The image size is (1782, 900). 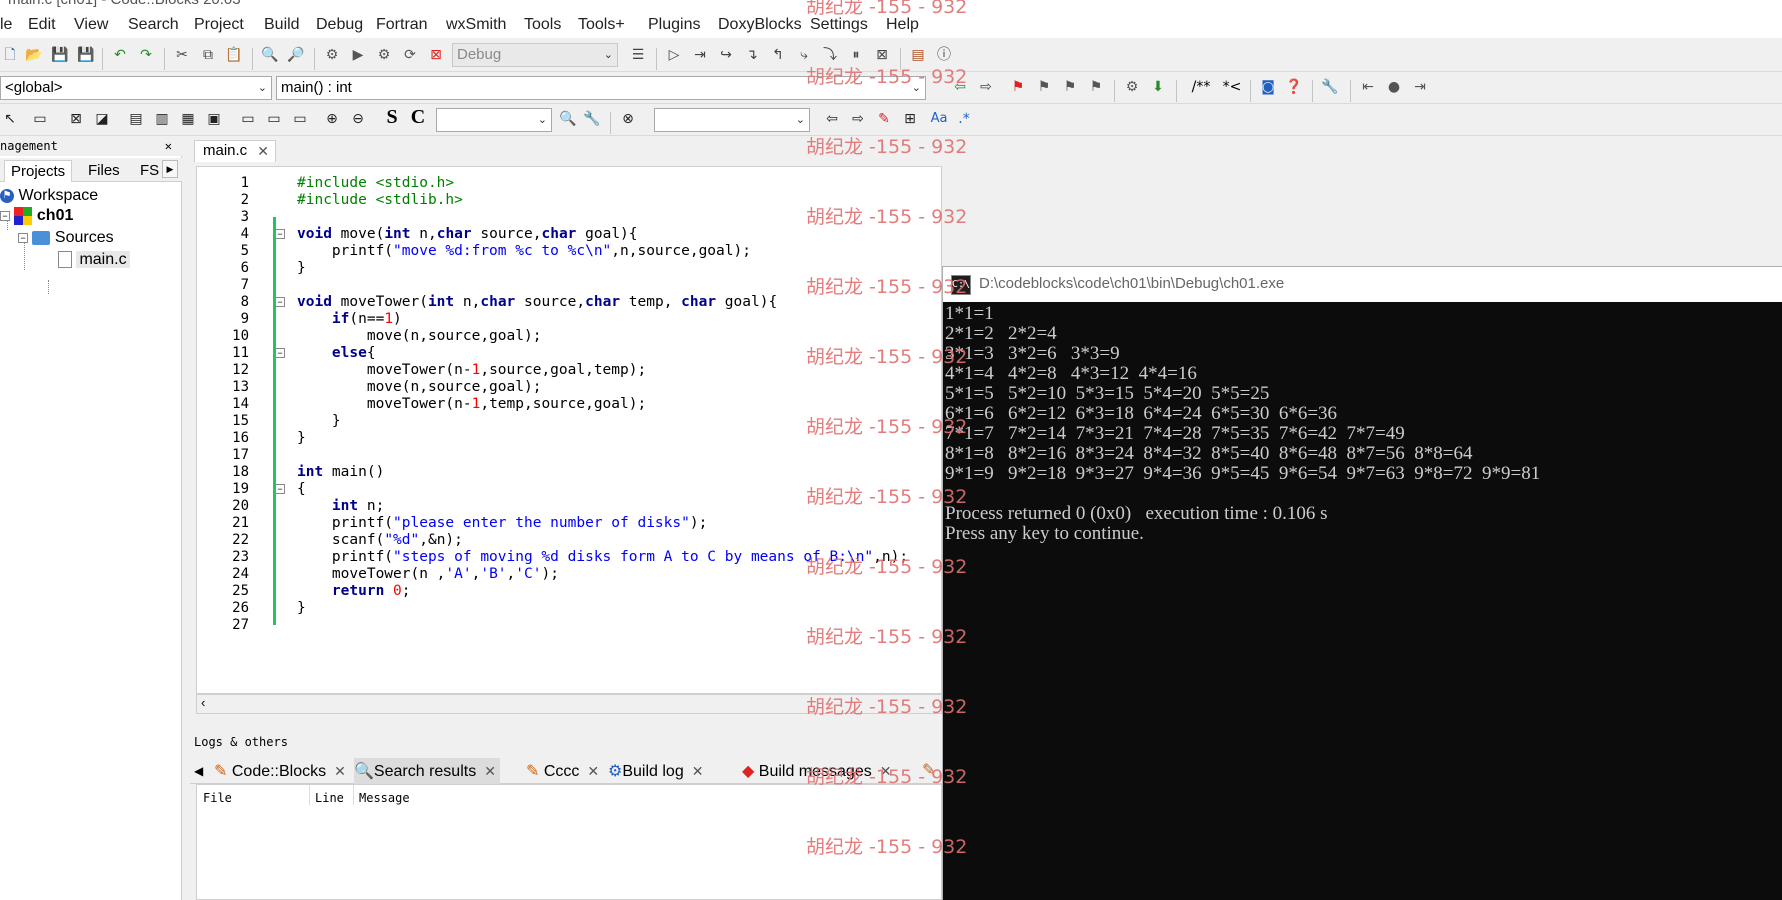 I want to click on search-next-icon: ⇨, so click(x=858, y=119).